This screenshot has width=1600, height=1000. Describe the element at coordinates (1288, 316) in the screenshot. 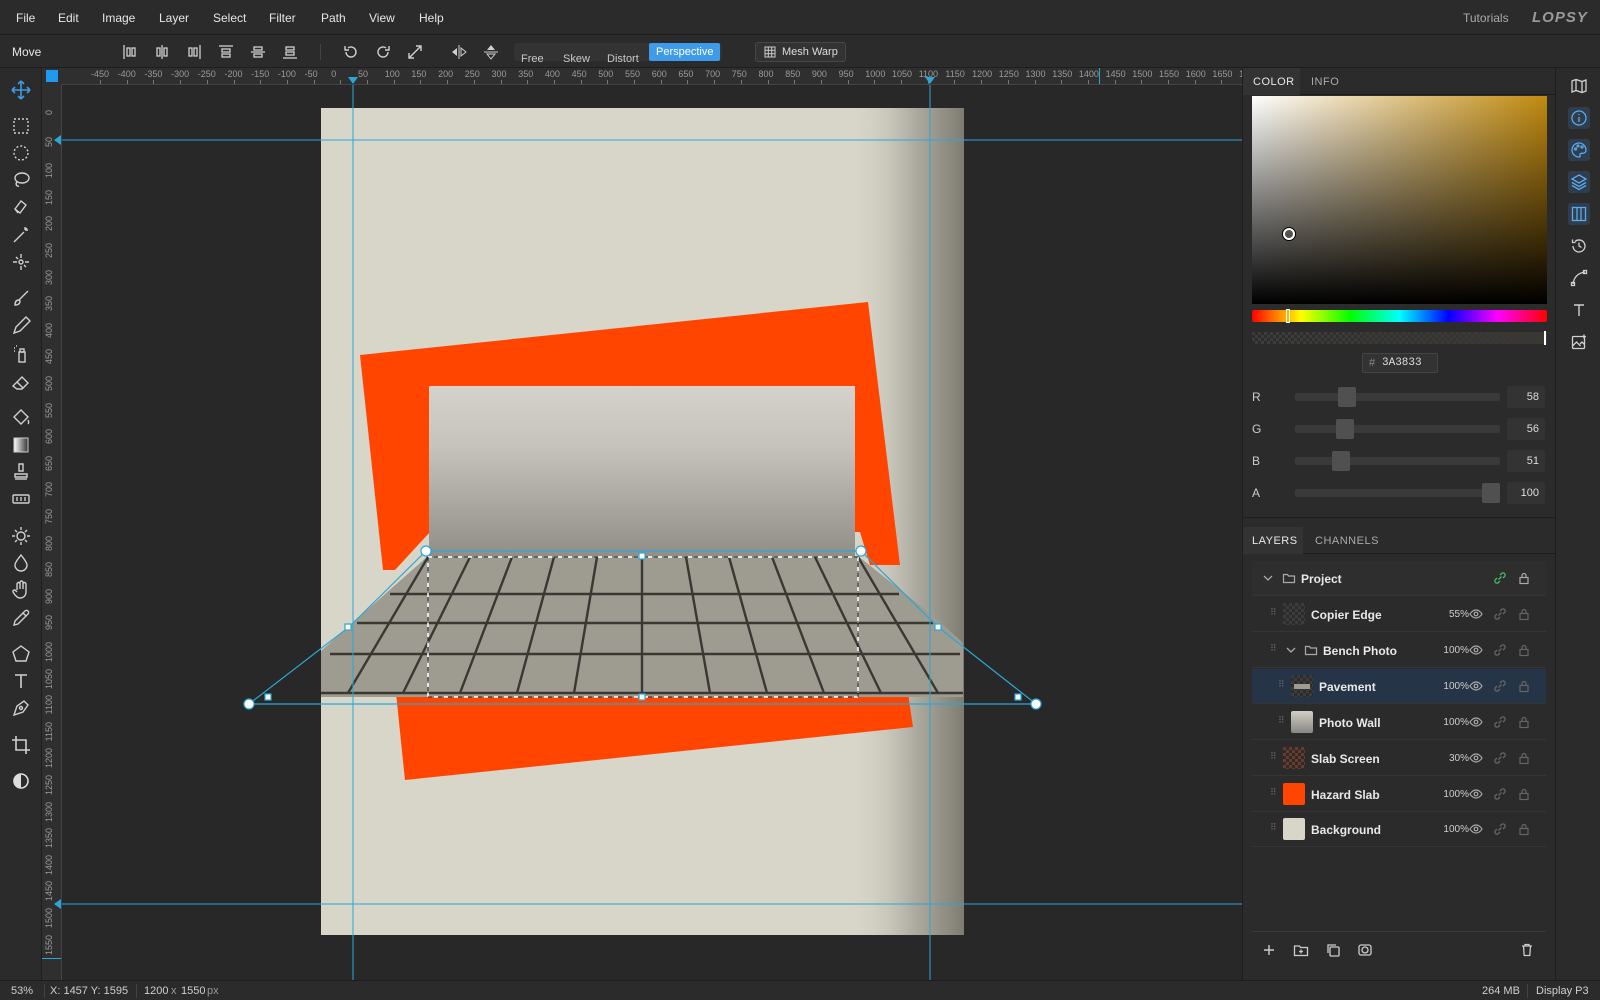

I see `hue-slider-handle` at that location.